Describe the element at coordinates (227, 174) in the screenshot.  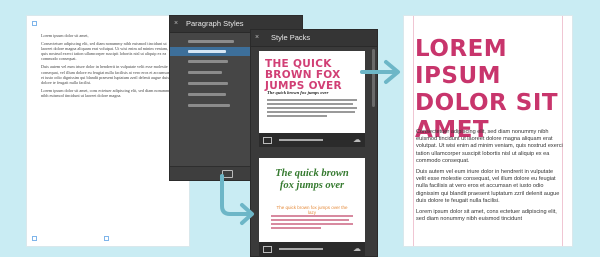
I see `new-style-icon` at that location.